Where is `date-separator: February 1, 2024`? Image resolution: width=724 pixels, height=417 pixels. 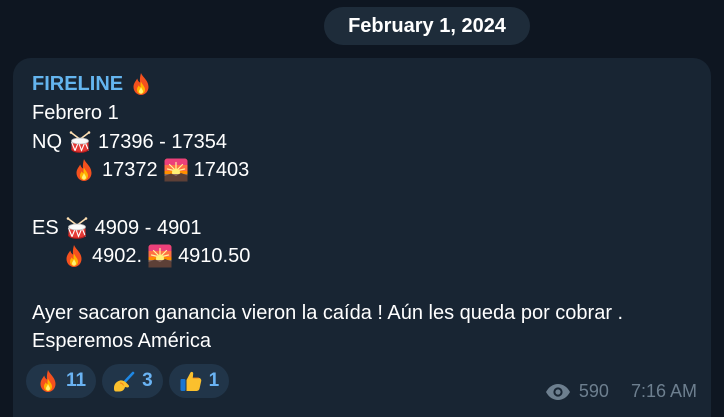
date-separator: February 1, 2024 is located at coordinates (427, 26).